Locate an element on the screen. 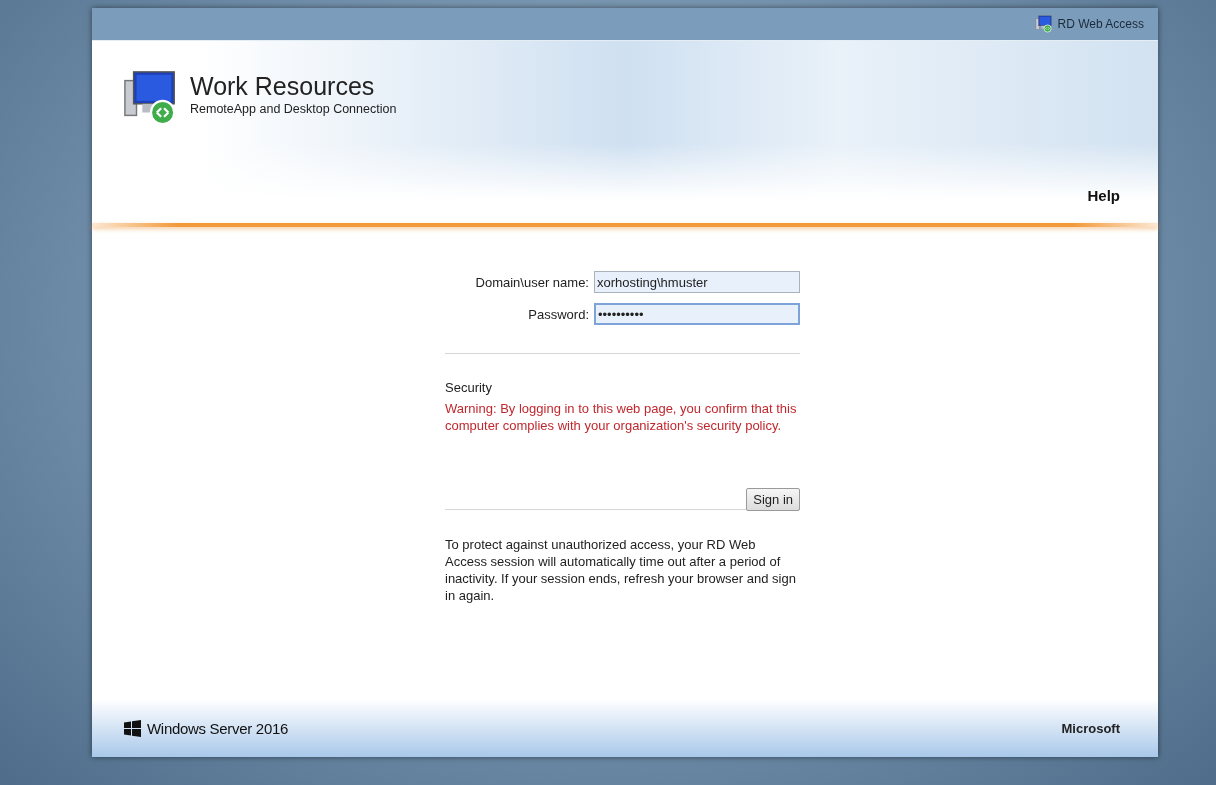 The height and width of the screenshot is (785, 1216). windows-logo-icon is located at coordinates (132, 728).